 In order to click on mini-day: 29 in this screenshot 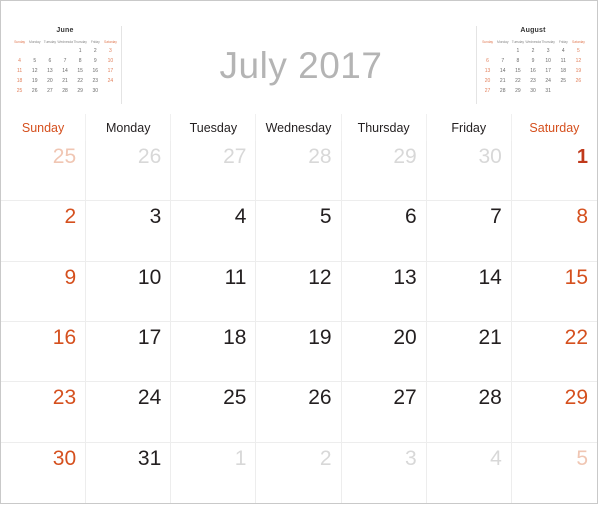, I will do `click(80, 91)`.